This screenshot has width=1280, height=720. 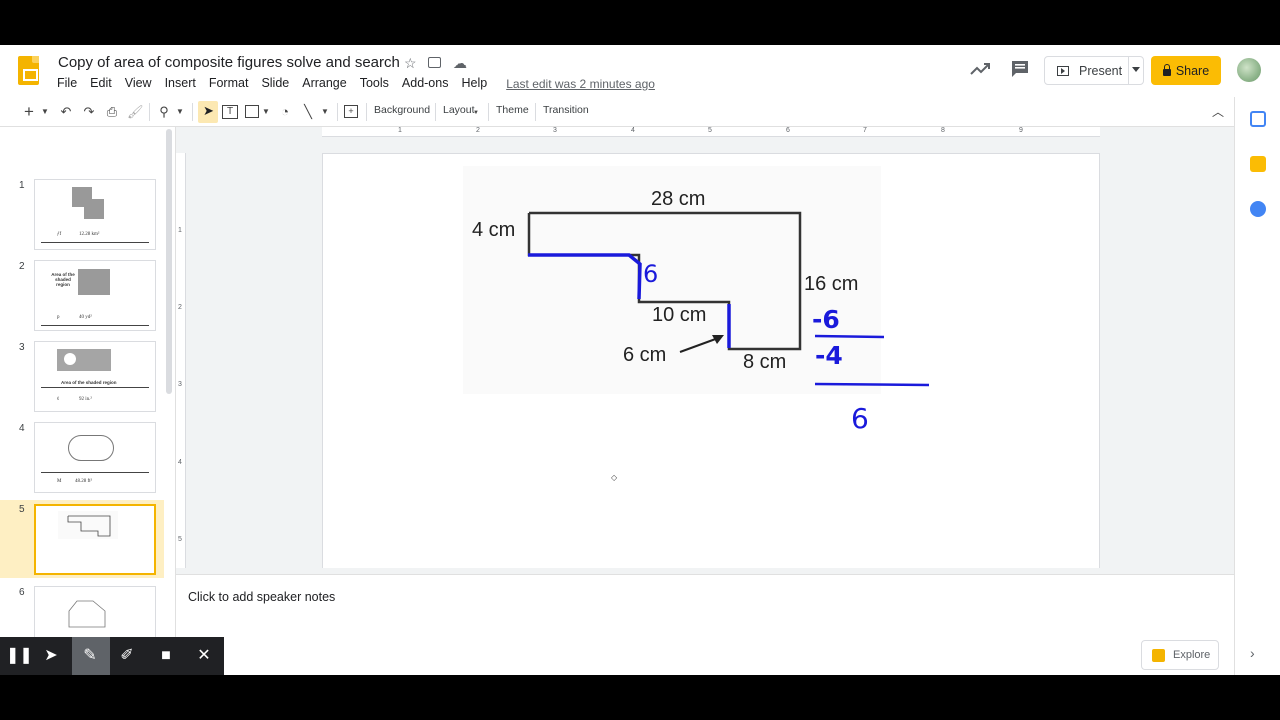 What do you see at coordinates (230, 112) in the screenshot?
I see `text-box-icon: T` at bounding box center [230, 112].